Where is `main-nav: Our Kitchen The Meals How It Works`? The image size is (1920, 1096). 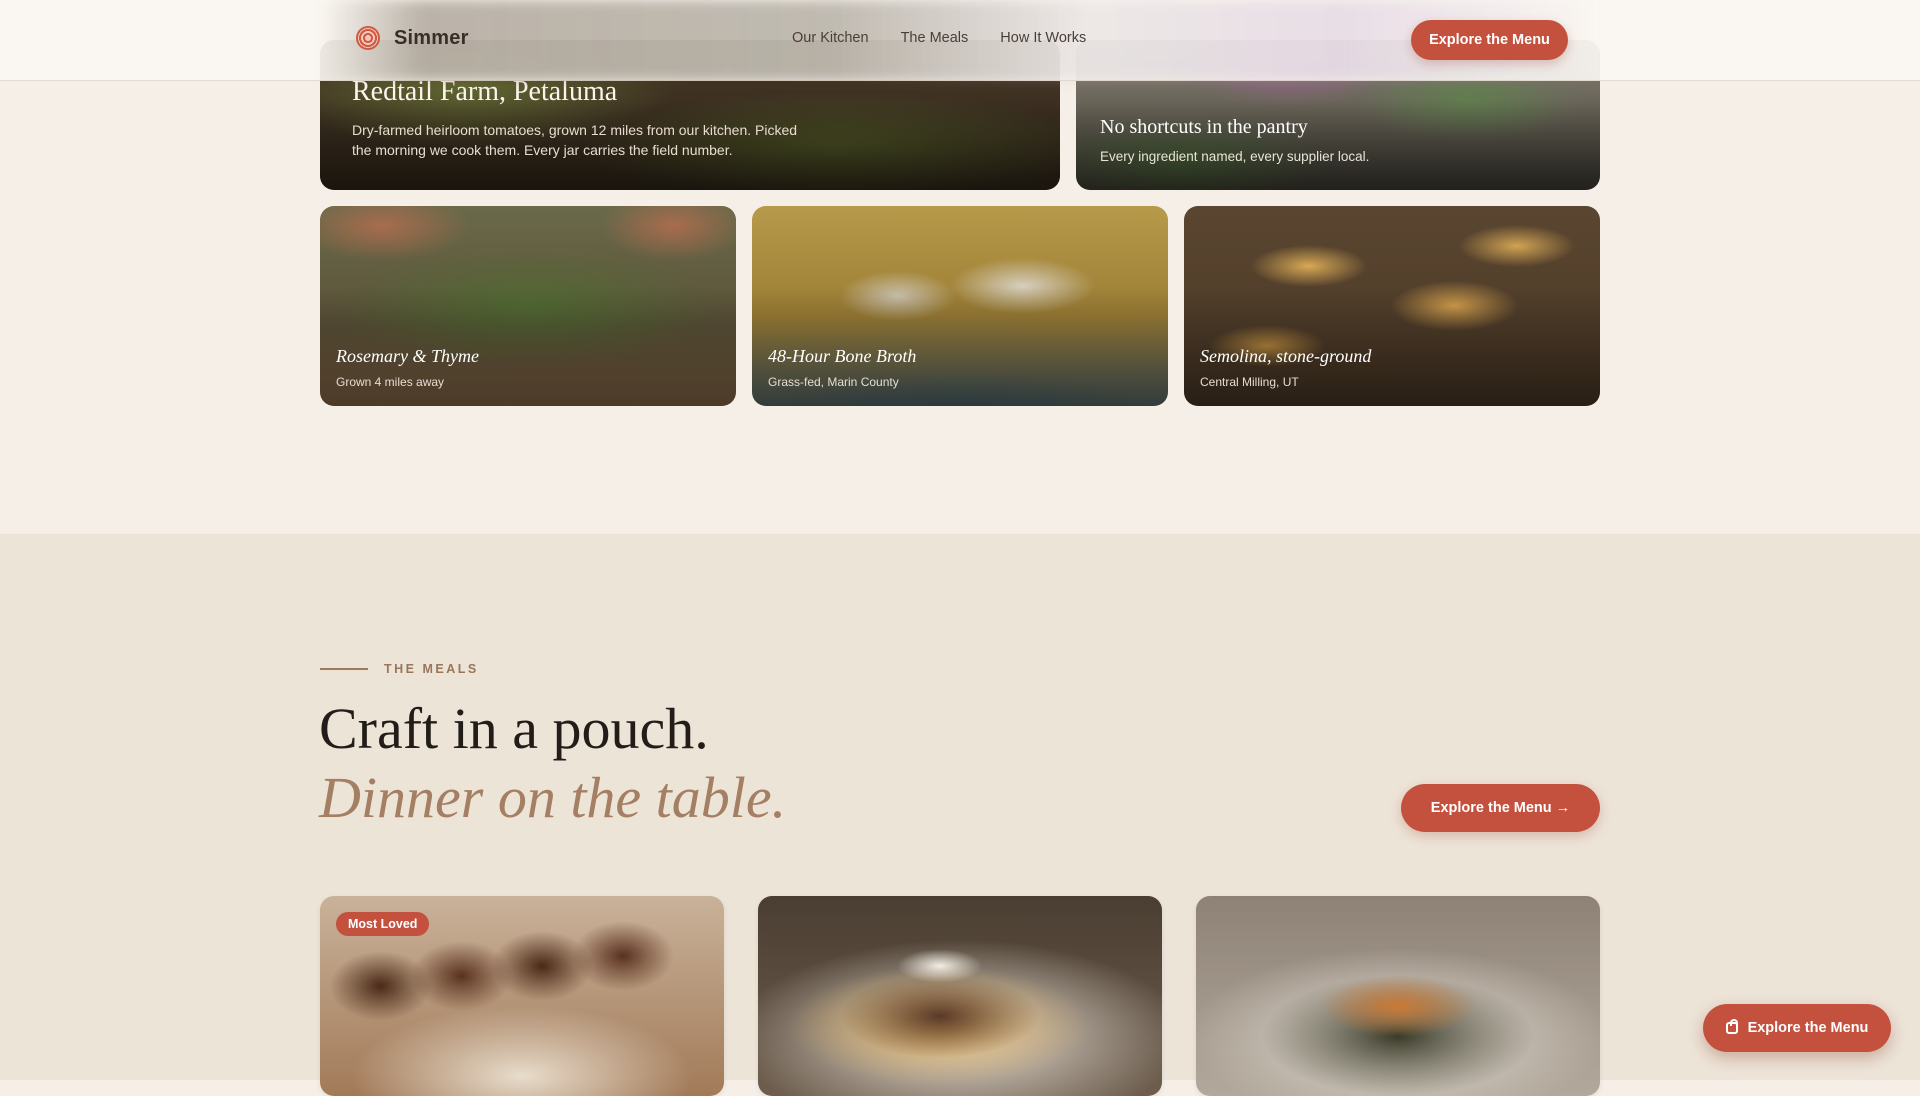
main-nav: Our Kitchen The Meals How It Works is located at coordinates (939, 38).